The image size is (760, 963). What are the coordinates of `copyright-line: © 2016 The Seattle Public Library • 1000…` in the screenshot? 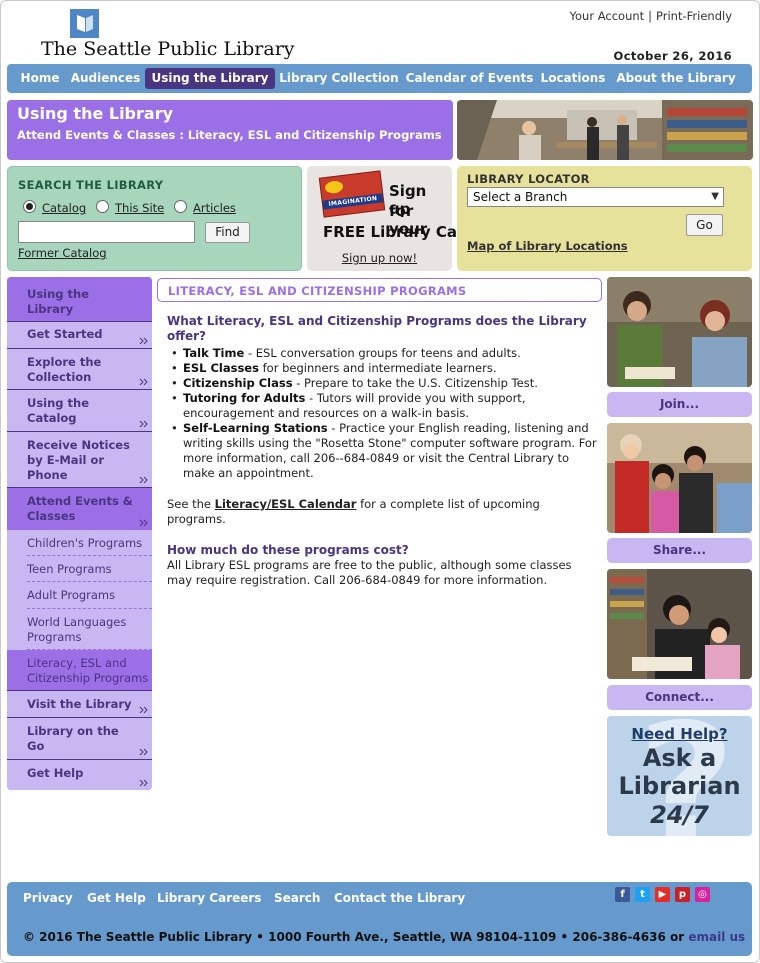 It's located at (384, 937).